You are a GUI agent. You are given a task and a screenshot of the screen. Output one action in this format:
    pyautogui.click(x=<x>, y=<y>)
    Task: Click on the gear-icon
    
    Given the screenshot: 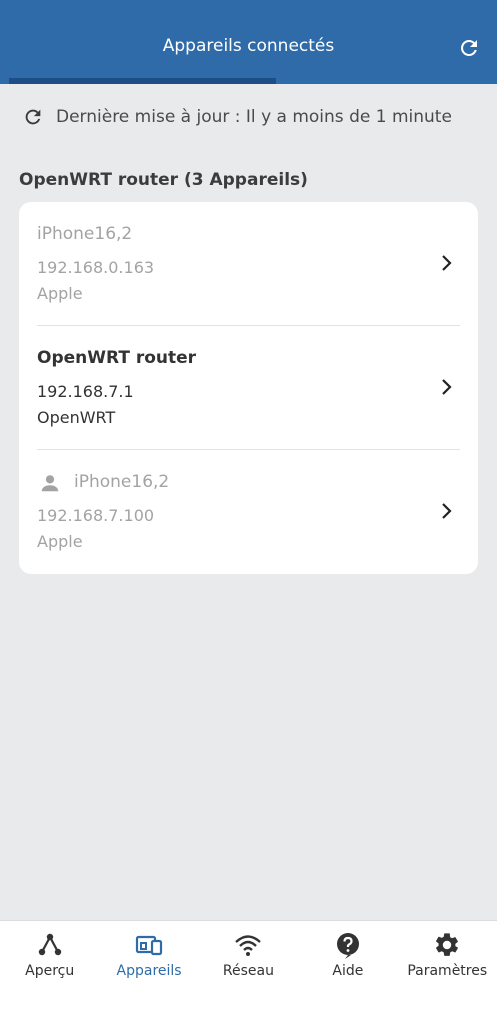 What is the action you would take?
    pyautogui.click(x=447, y=944)
    